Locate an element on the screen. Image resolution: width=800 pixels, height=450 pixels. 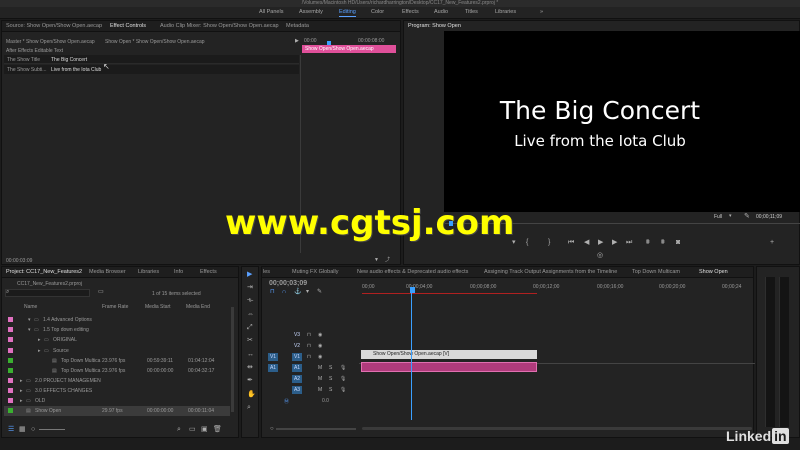
project-list-item: ▸ ▭ Source is located at coordinates (117, 351).